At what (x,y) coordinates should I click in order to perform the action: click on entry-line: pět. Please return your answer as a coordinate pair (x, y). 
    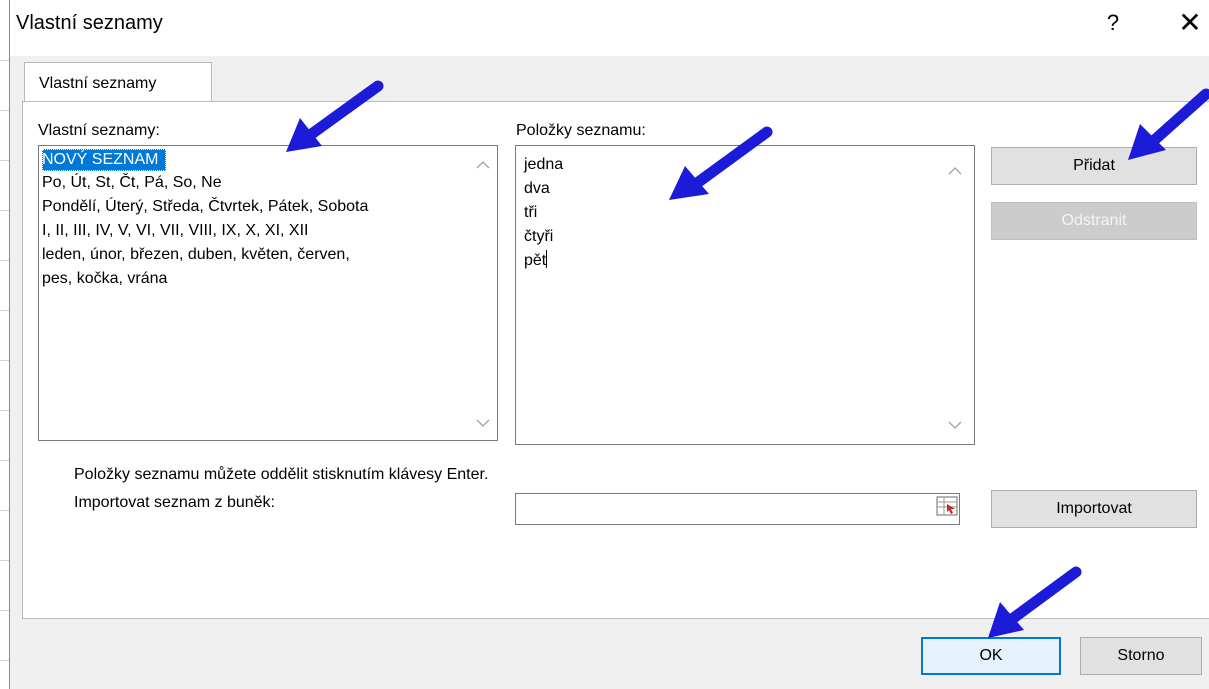
    Looking at the image, I should click on (535, 260).